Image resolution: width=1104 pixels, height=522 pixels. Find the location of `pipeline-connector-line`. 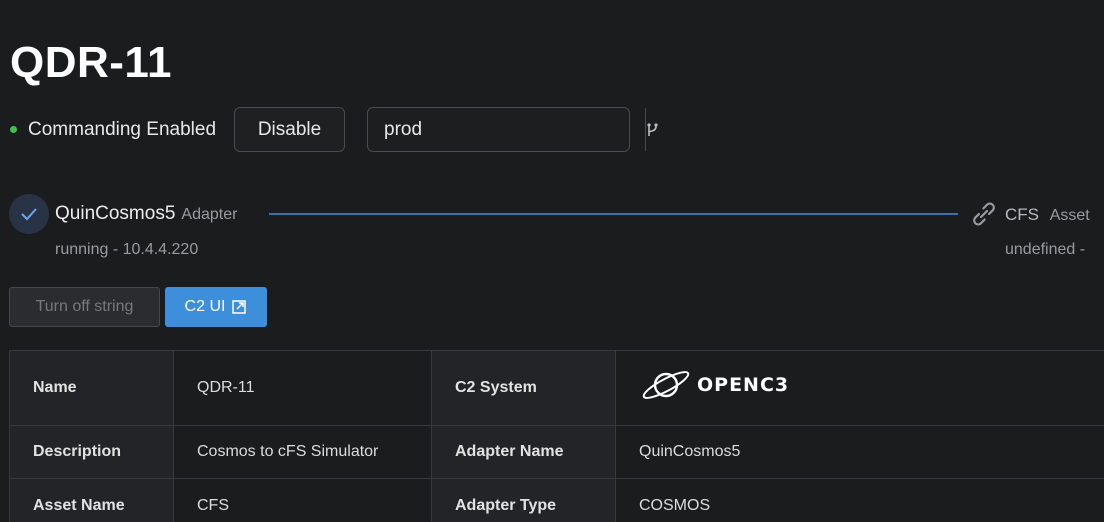

pipeline-connector-line is located at coordinates (613, 214).